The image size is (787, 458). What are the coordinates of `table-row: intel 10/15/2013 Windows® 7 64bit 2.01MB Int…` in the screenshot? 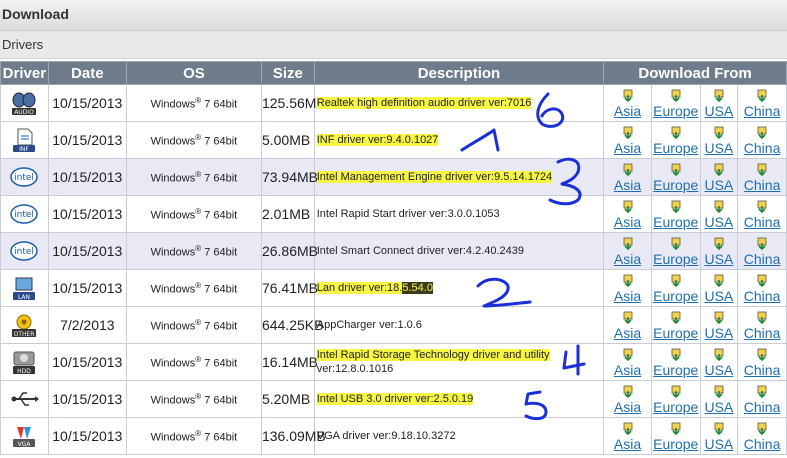 It's located at (393, 214).